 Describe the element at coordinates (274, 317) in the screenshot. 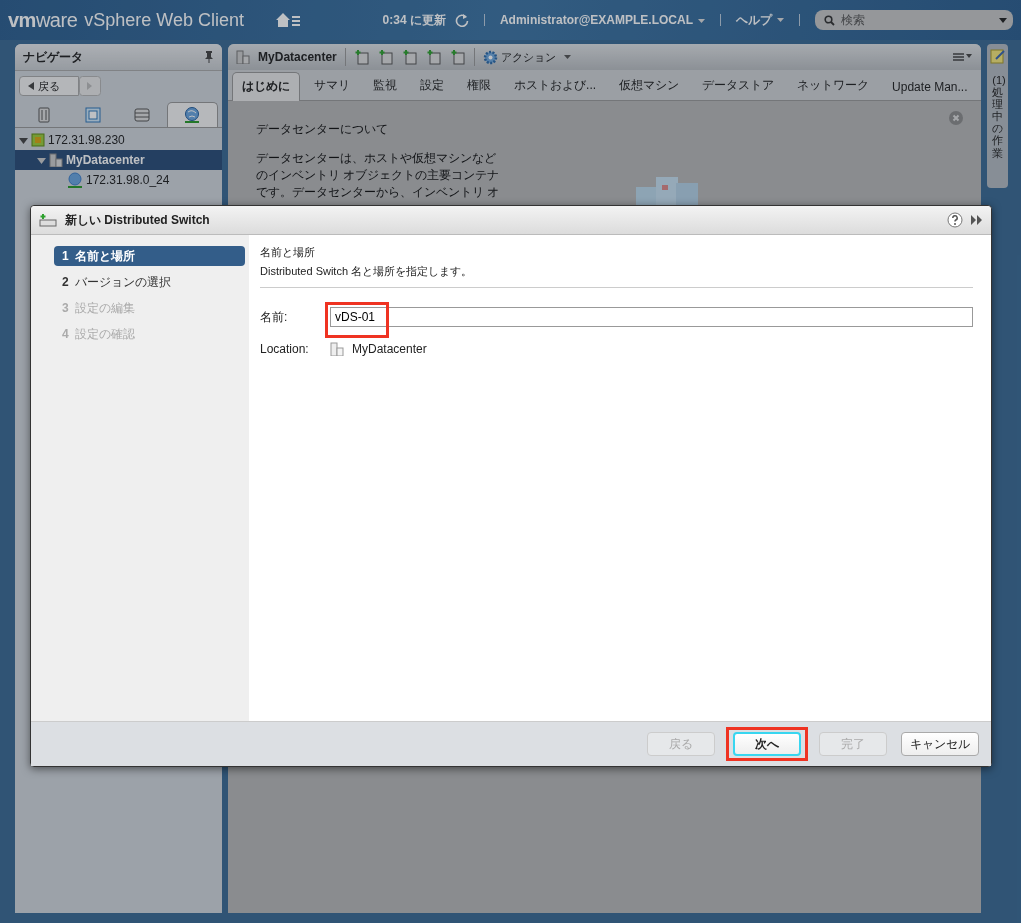

I see `field-label: 名前:` at that location.